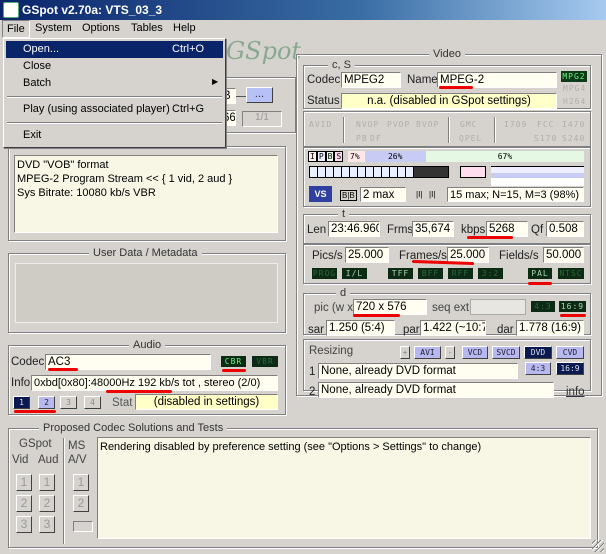  I want to click on shortcut: Ctrl+O, so click(188, 49).